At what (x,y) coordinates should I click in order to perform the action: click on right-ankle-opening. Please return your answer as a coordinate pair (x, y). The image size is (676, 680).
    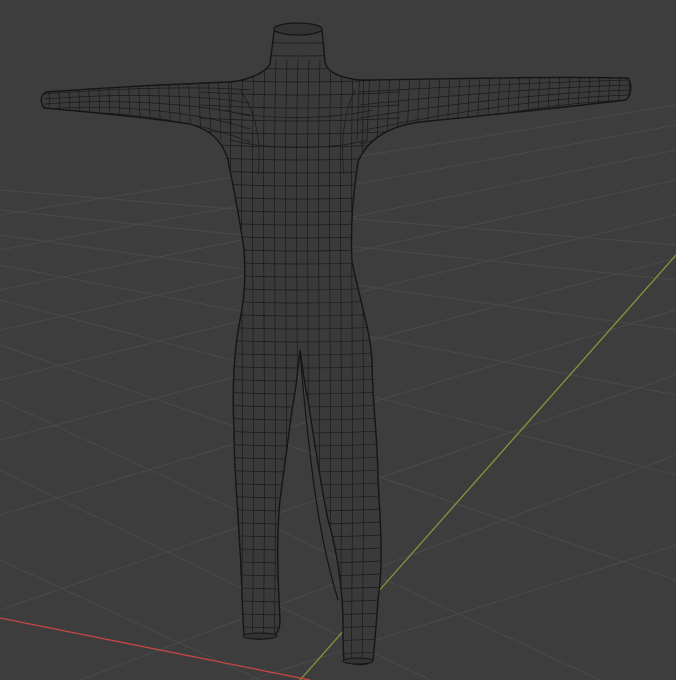
    Looking at the image, I should click on (358, 661).